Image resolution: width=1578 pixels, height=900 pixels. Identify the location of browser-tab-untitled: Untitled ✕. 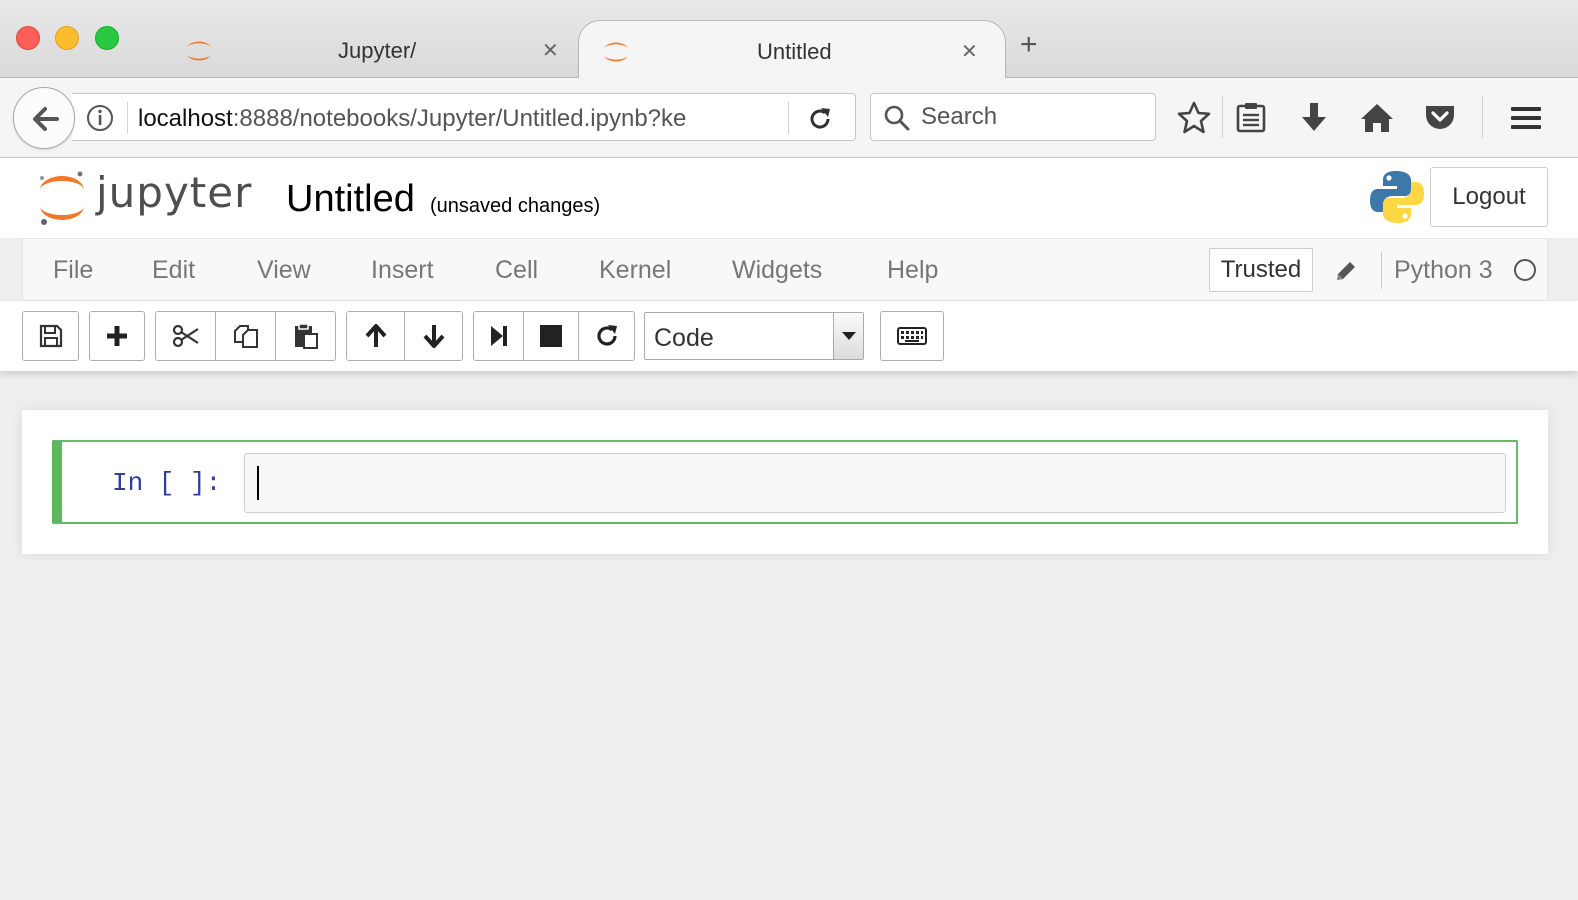
(792, 49).